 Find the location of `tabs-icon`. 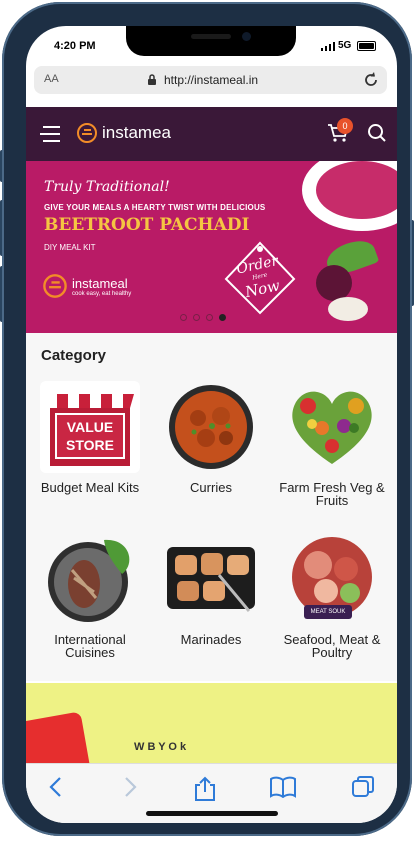

tabs-icon is located at coordinates (363, 787).